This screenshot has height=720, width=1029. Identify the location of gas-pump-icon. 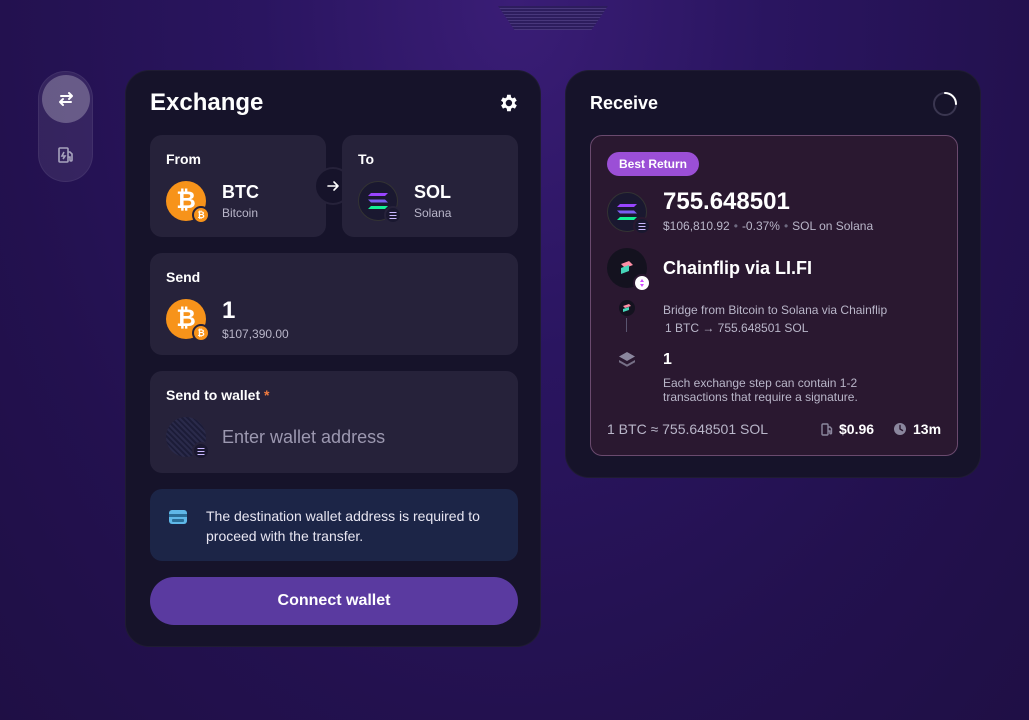
(827, 429).